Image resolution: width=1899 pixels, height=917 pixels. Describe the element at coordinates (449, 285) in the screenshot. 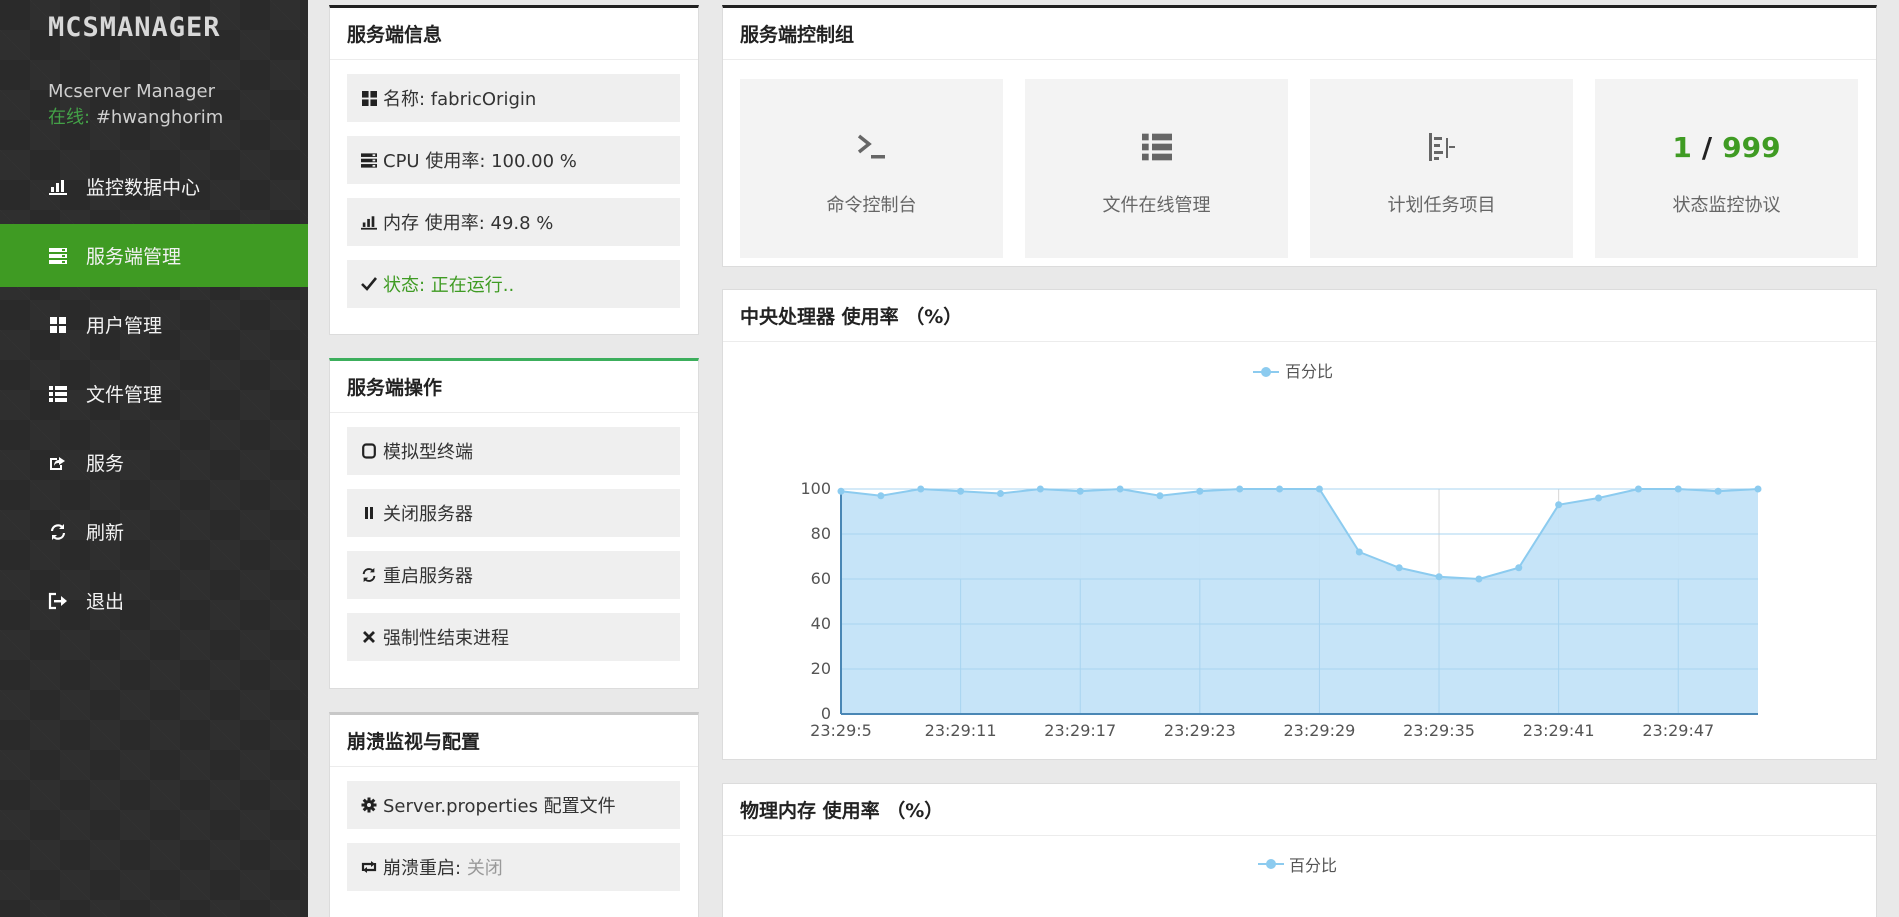

I see `server-status: 状态: 正在运行..` at that location.